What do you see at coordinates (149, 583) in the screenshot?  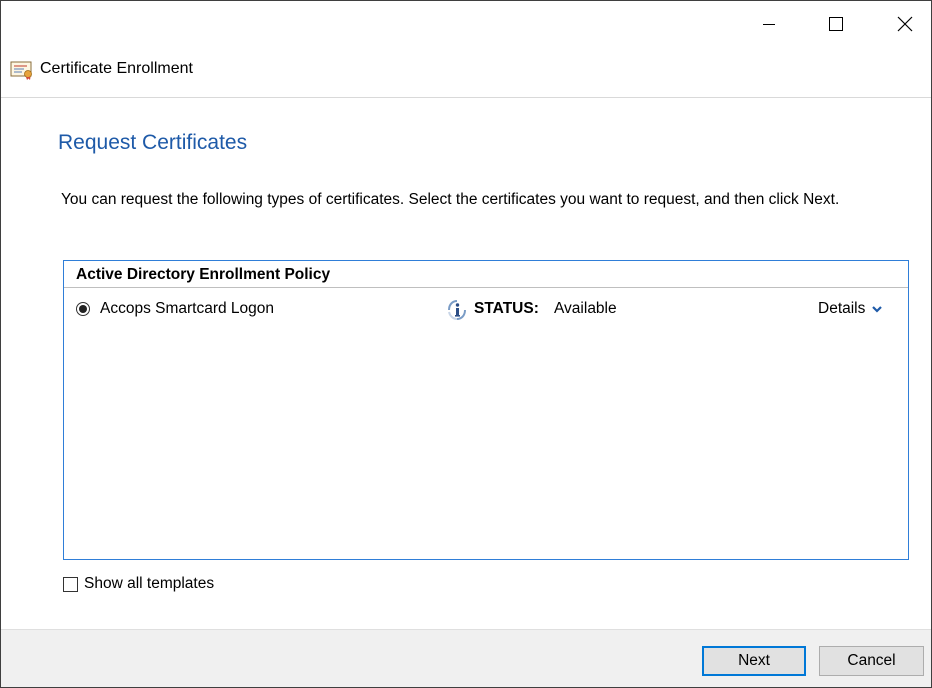 I see `show-all-templates-label: Show all templates` at bounding box center [149, 583].